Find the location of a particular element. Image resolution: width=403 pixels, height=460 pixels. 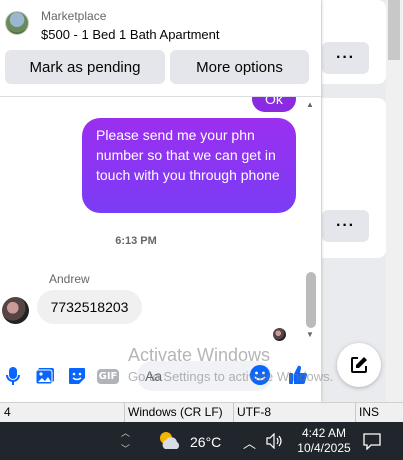

weather-icon is located at coordinates (170, 441).